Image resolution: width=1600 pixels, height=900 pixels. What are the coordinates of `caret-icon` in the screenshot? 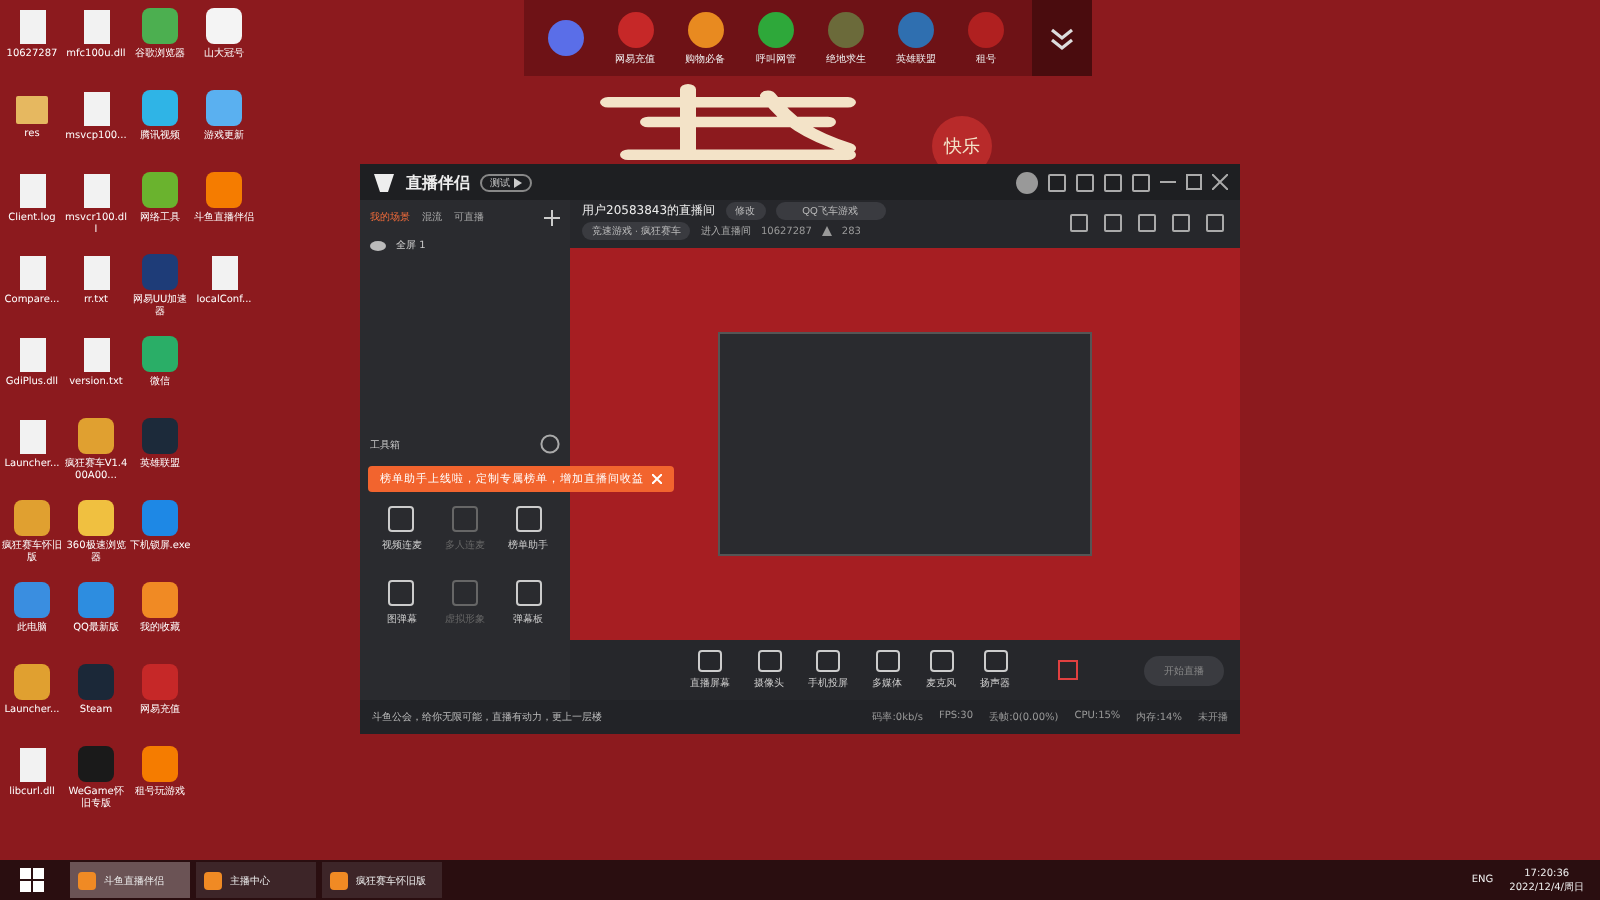 It's located at (518, 182).